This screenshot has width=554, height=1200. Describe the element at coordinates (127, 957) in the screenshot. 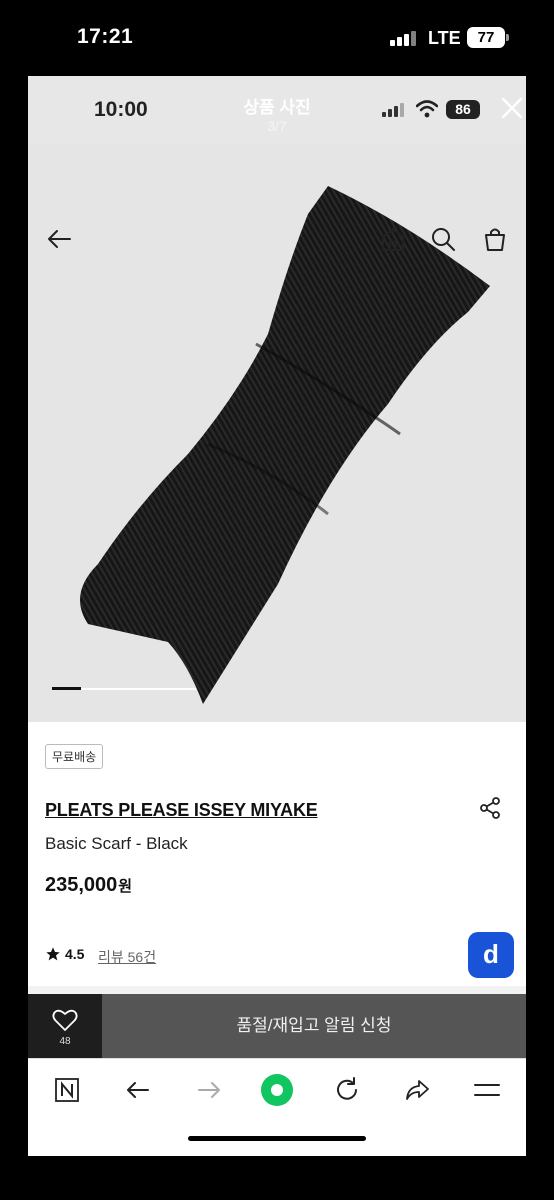

I see `review-count-link: 리뷰 56건` at that location.